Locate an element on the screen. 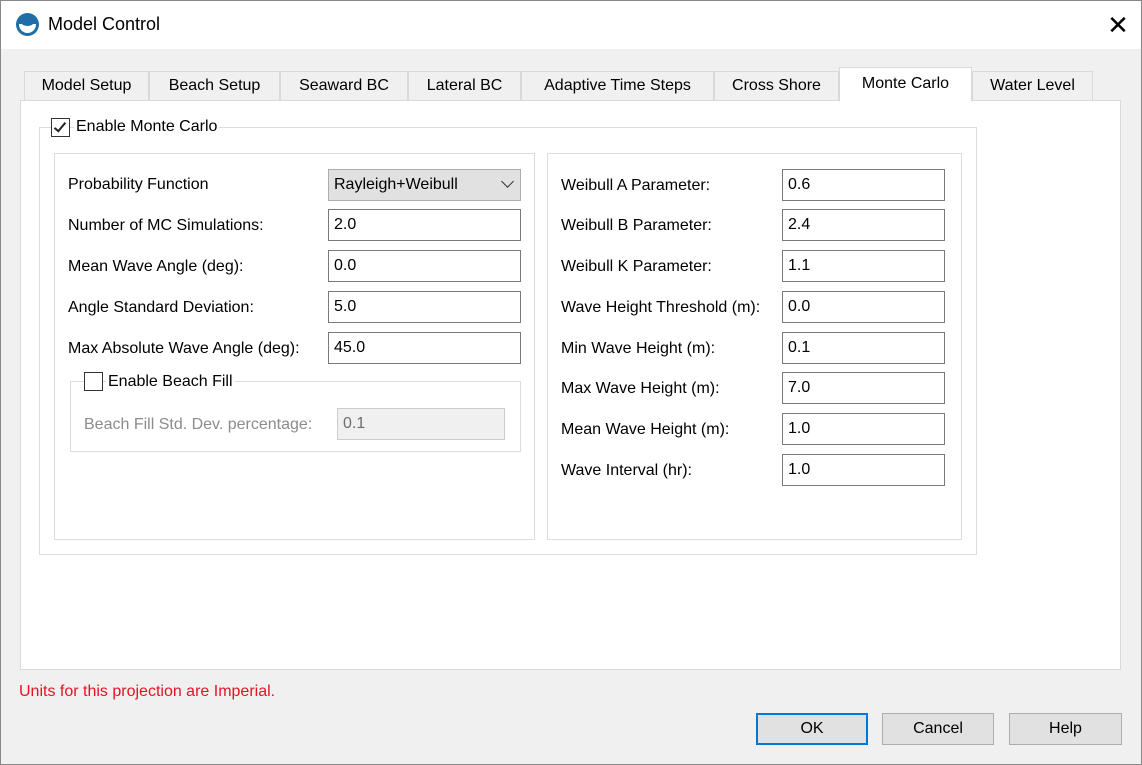  ok-button: OK is located at coordinates (812, 729).